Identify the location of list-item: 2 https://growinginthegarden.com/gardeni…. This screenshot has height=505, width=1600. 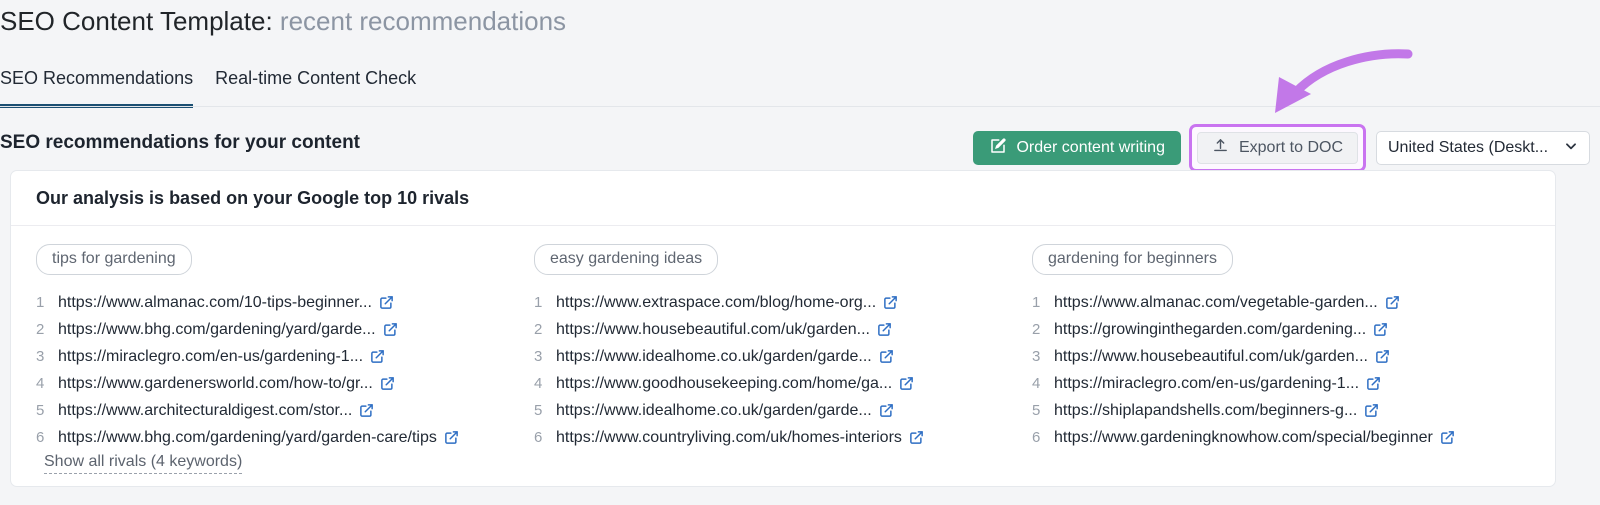
(1281, 329).